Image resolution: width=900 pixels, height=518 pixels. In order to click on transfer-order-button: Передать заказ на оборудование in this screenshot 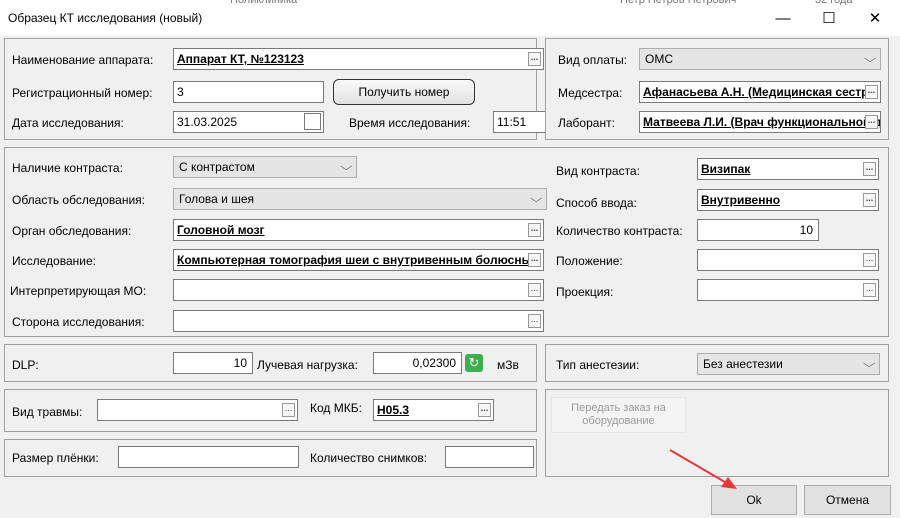, I will do `click(618, 415)`.